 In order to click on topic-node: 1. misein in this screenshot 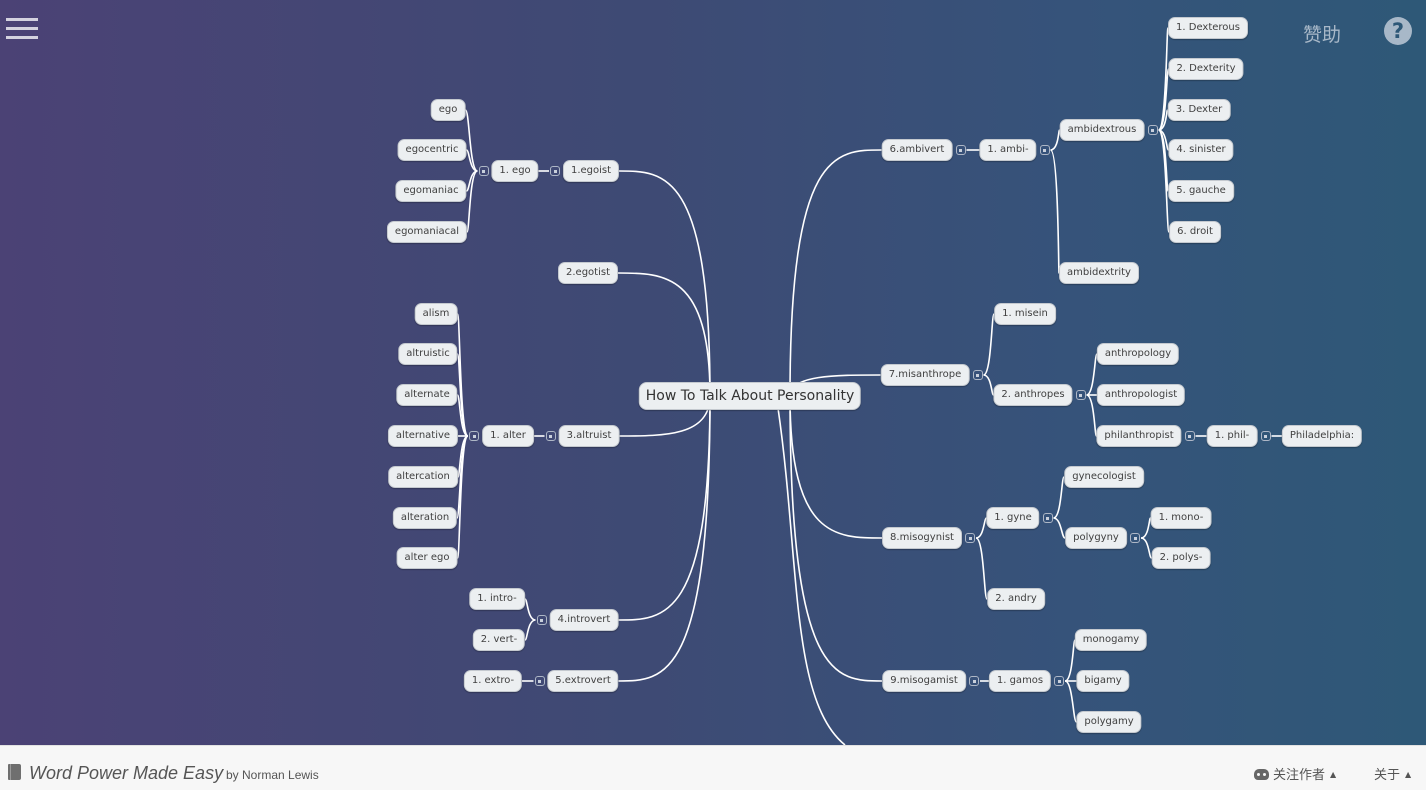, I will do `click(1025, 314)`.